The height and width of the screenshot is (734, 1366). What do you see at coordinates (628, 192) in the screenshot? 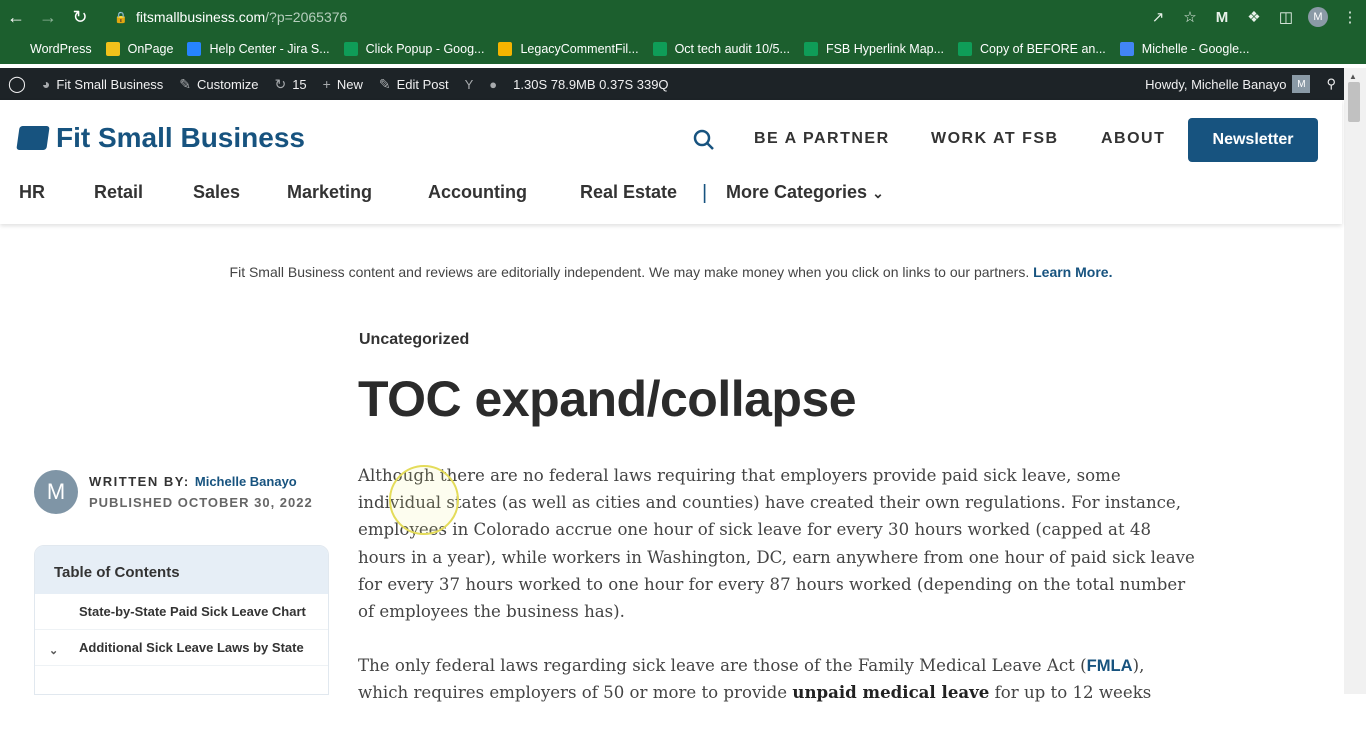
I see `category-real-estate: Real Estate` at bounding box center [628, 192].